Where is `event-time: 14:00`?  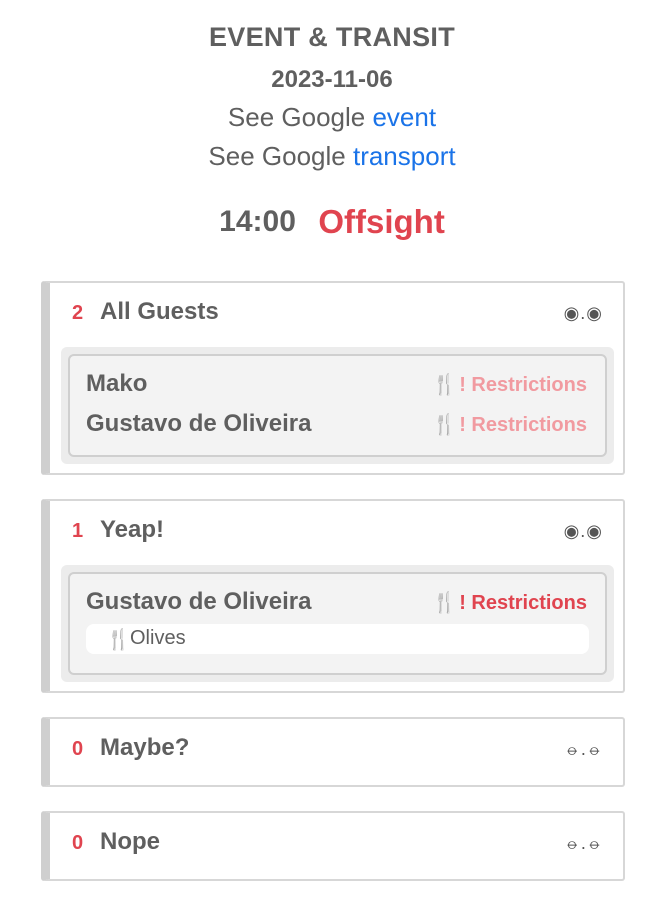
event-time: 14:00 is located at coordinates (257, 221).